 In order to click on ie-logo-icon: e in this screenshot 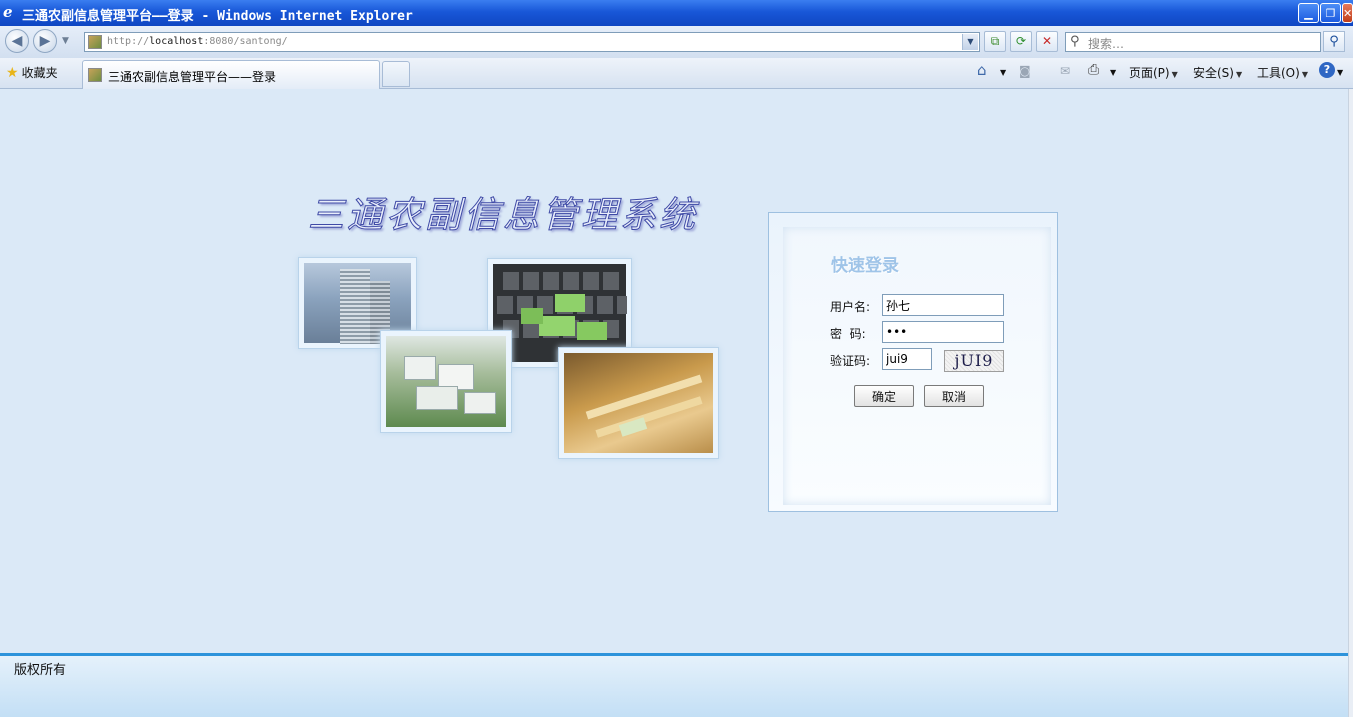, I will do `click(8, 12)`.